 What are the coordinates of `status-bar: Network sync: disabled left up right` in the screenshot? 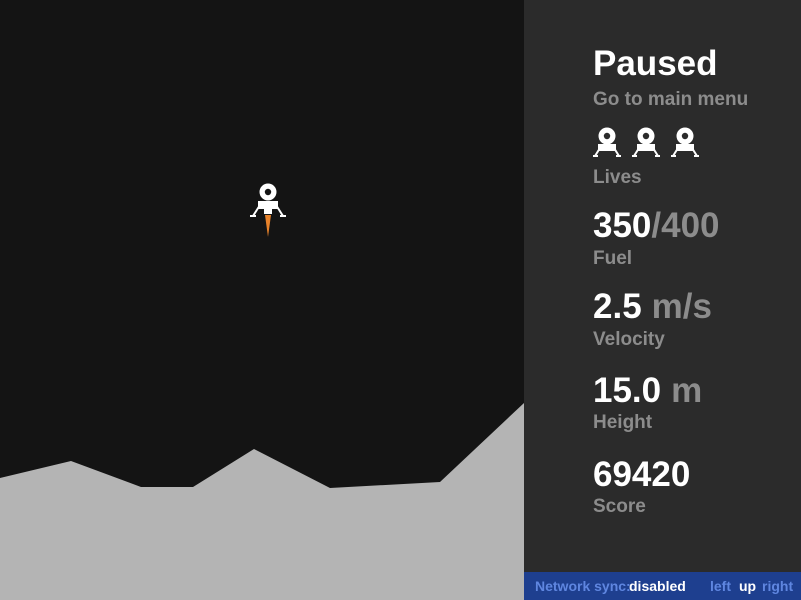 It's located at (662, 586).